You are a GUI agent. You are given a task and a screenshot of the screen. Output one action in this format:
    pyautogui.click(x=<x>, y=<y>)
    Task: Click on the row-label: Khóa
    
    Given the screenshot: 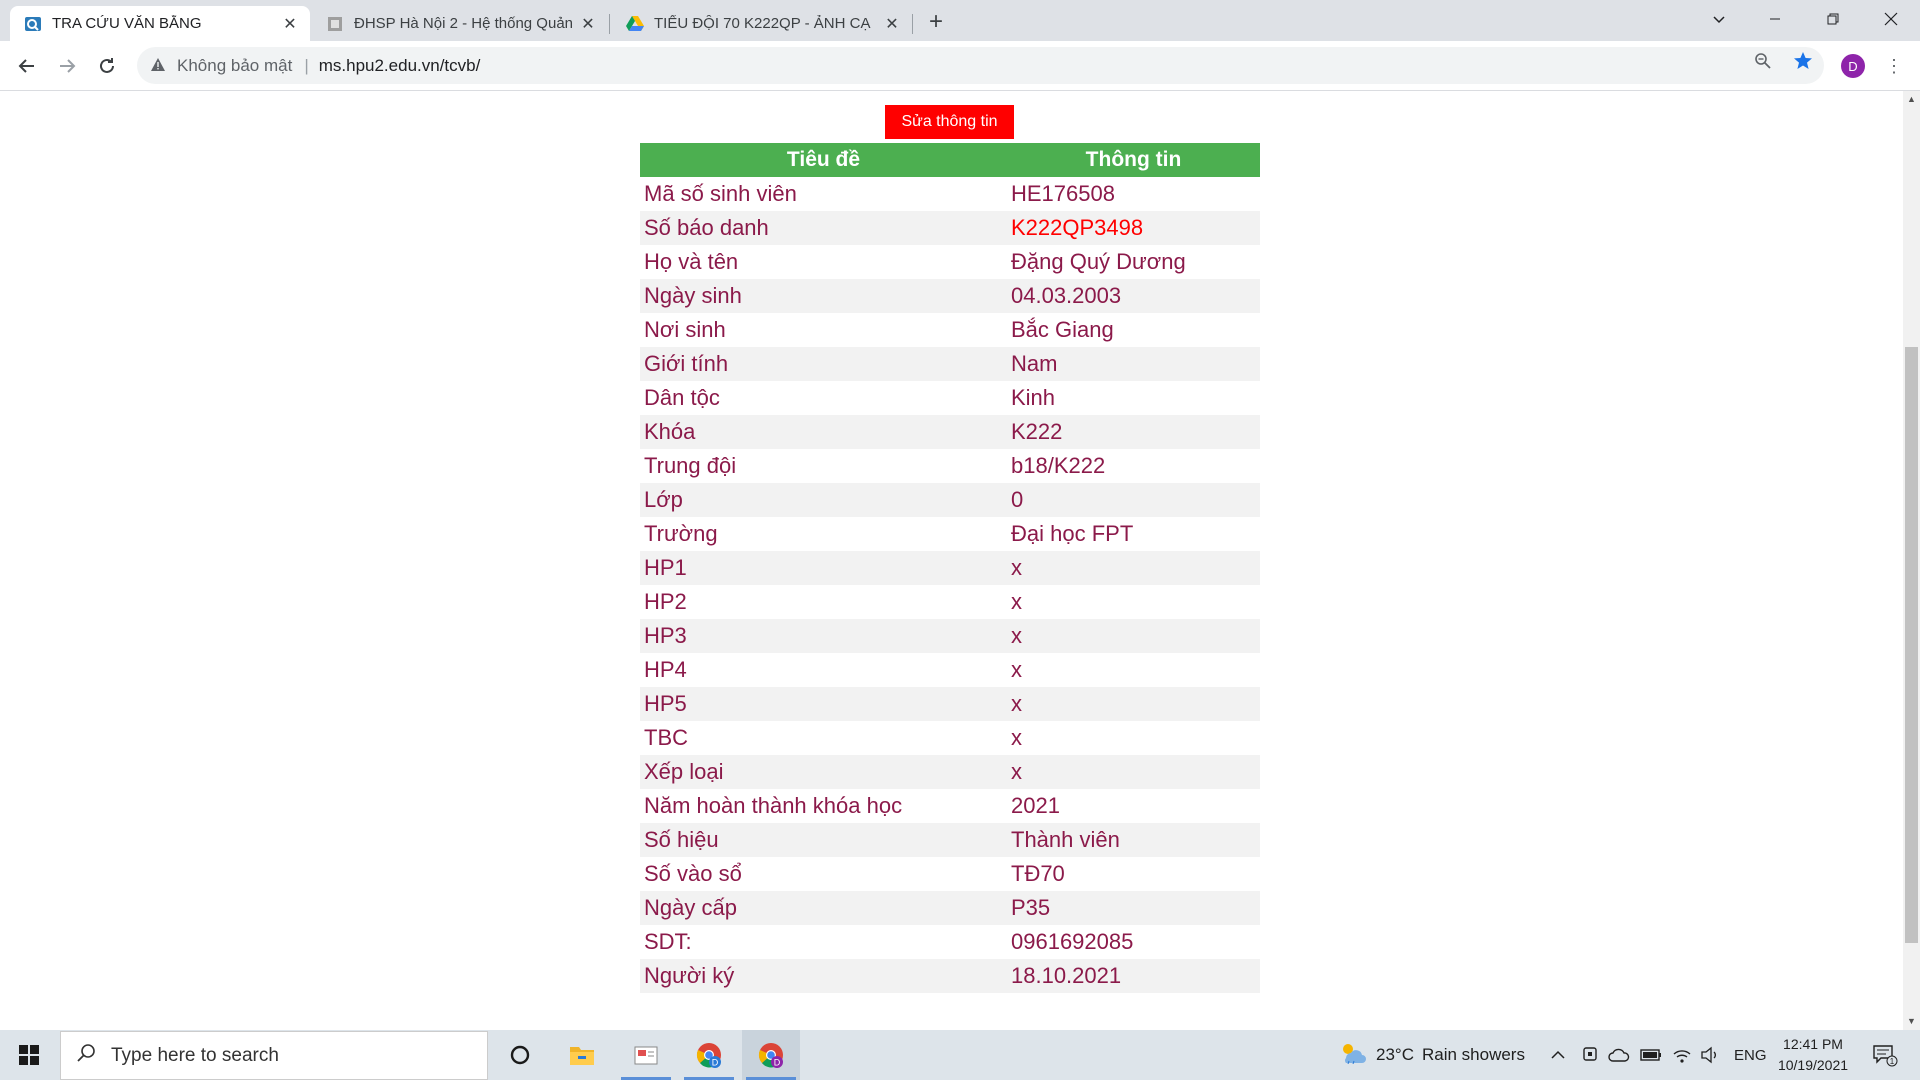 What is the action you would take?
    pyautogui.click(x=823, y=432)
    